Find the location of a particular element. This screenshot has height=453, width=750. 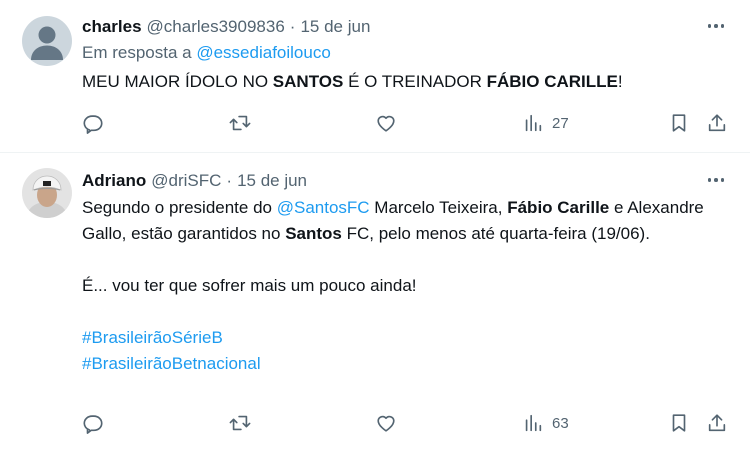

hashtag-link: #BrasileirãoBetnacional is located at coordinates (171, 363).